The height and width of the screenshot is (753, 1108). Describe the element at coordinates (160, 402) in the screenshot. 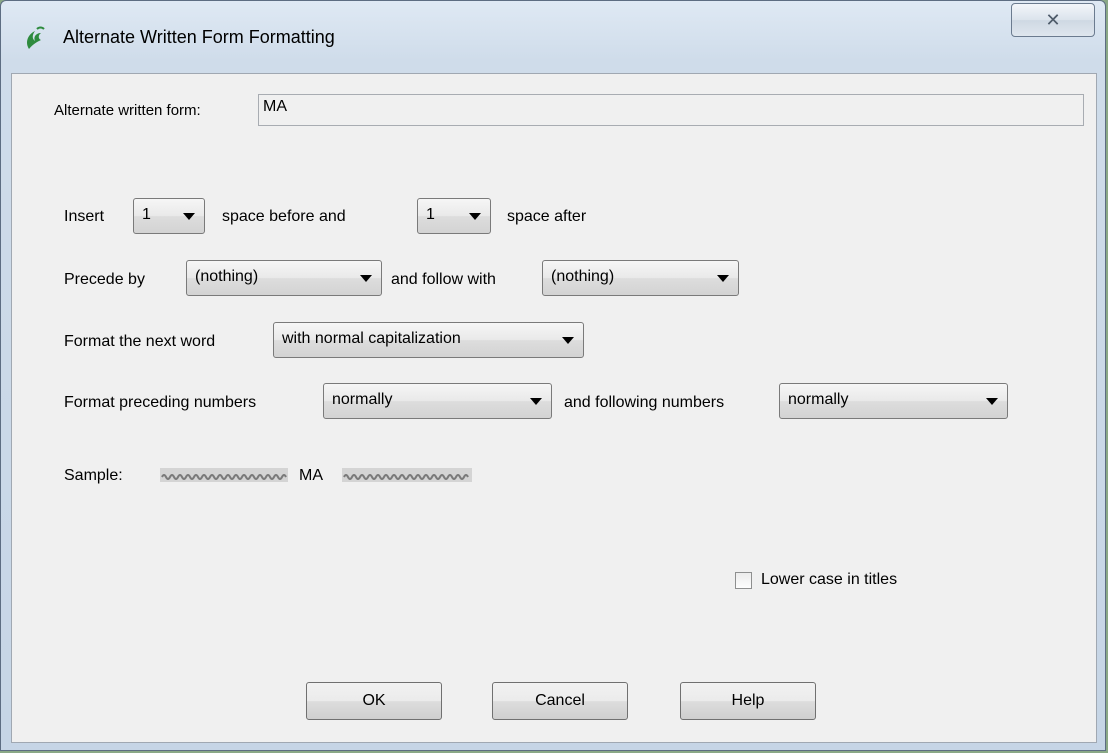

I see `preceding-numbers-label: Format preceding numbers` at that location.